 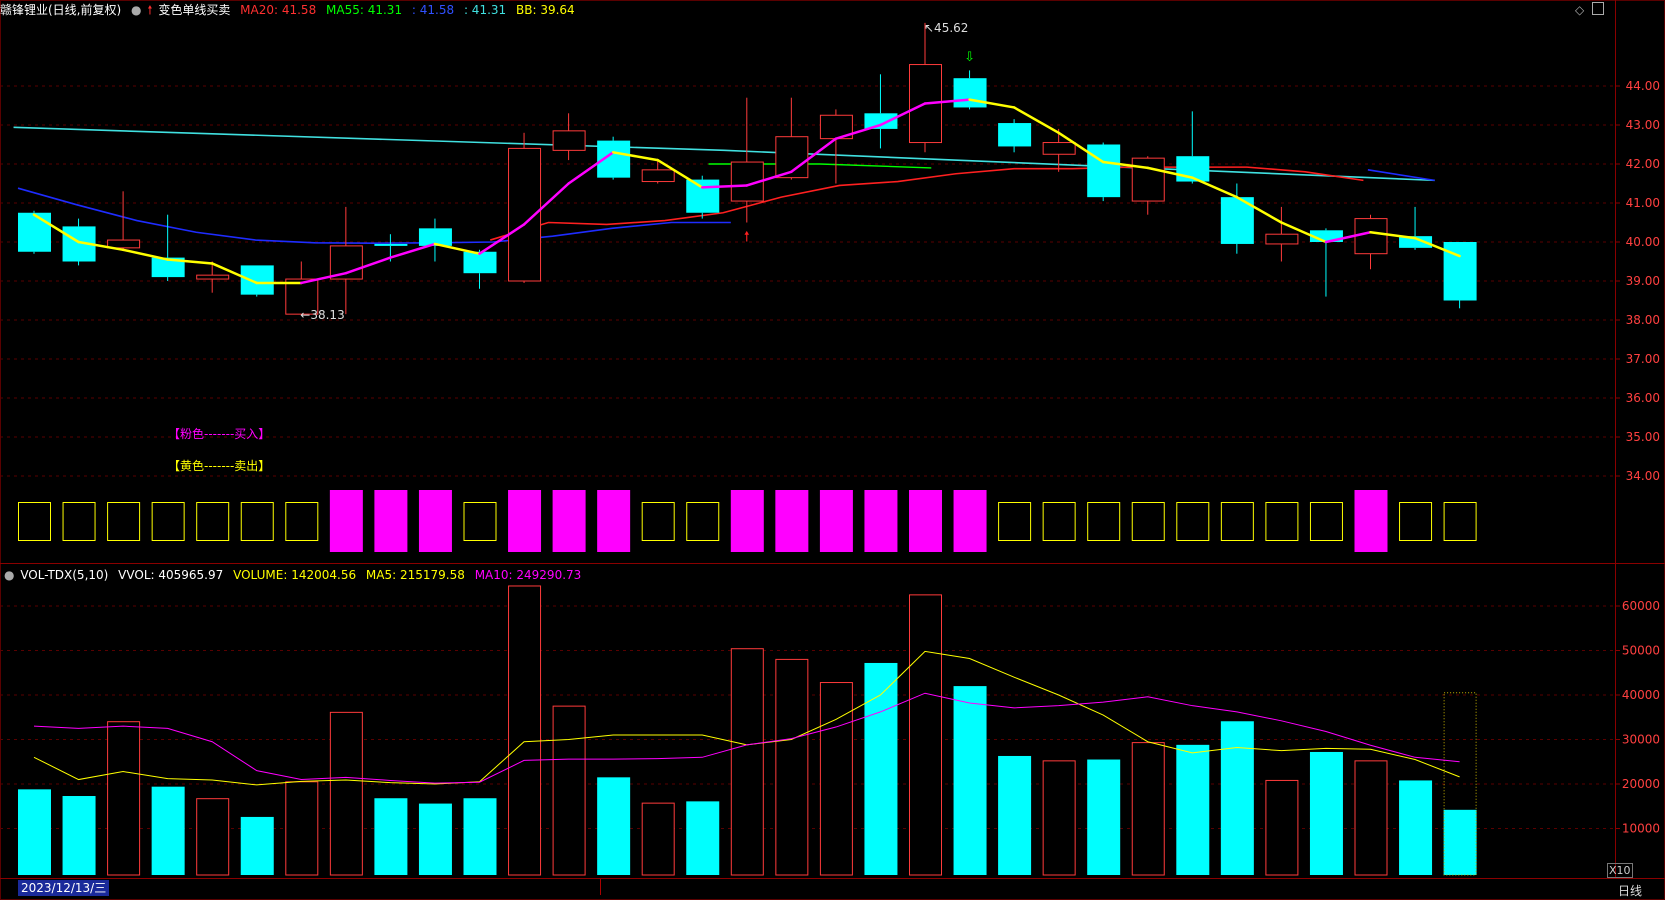 I want to click on high-label: ↖45.62, so click(x=946, y=28).